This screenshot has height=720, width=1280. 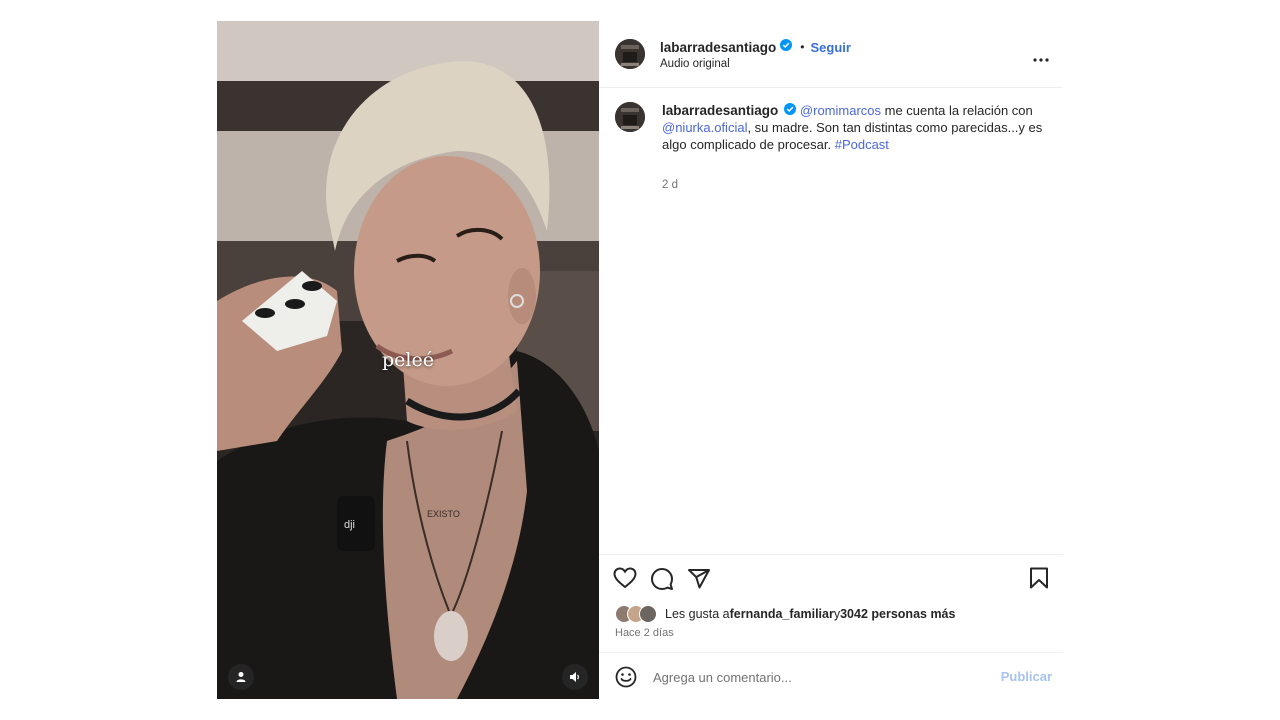 I want to click on caption-username: labarradesantiago, so click(x=720, y=110).